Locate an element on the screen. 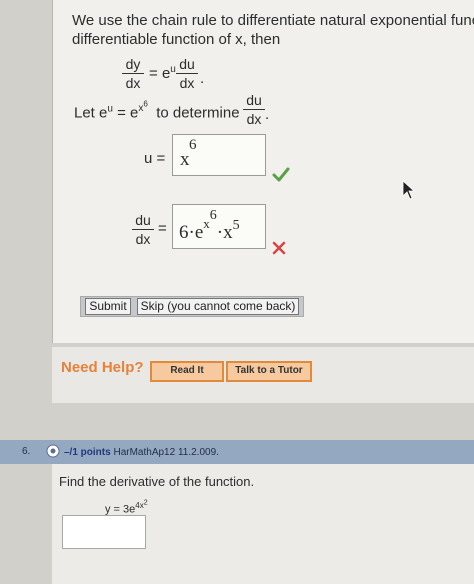  let-text-c: to determine is located at coordinates (198, 113).